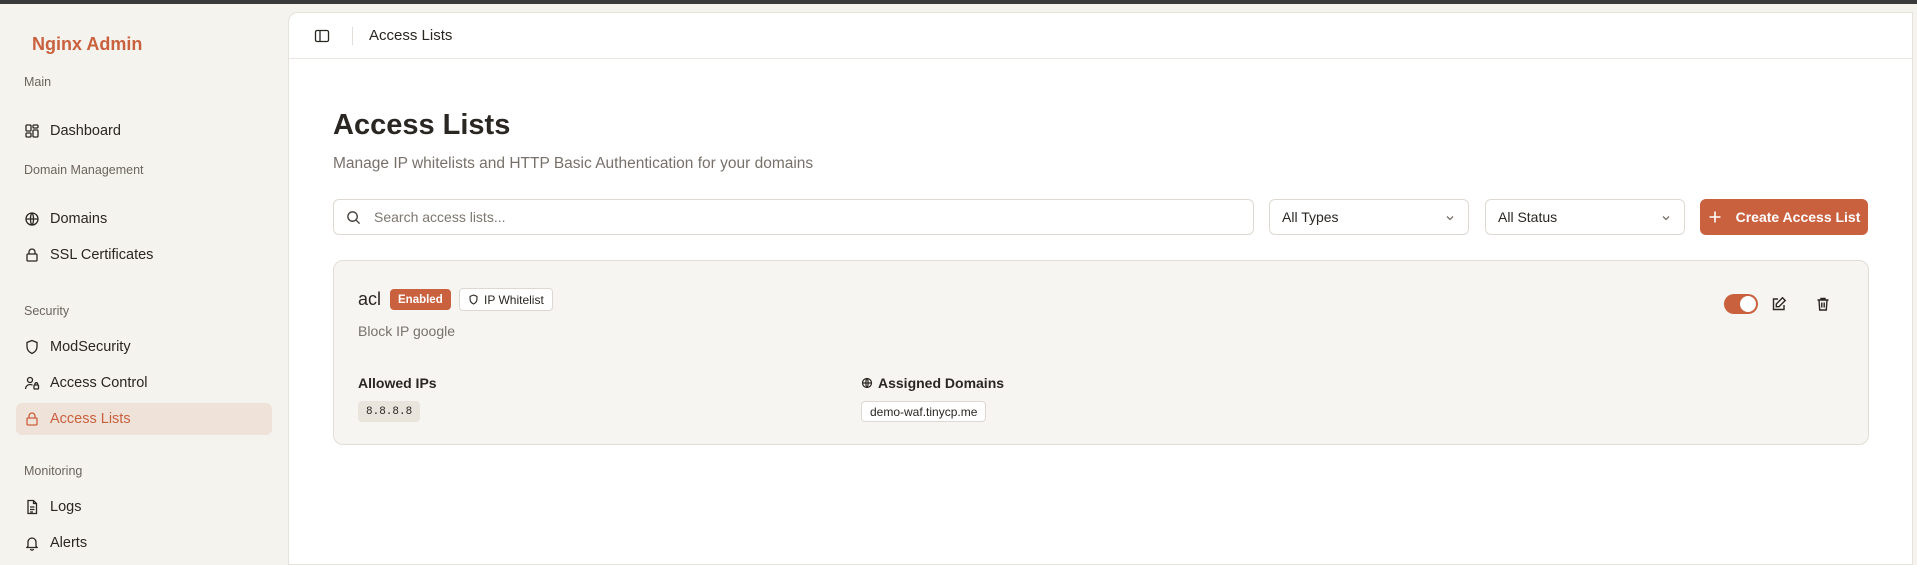 This screenshot has width=1917, height=565. Describe the element at coordinates (370, 299) in the screenshot. I see `access-list-name: acl` at that location.